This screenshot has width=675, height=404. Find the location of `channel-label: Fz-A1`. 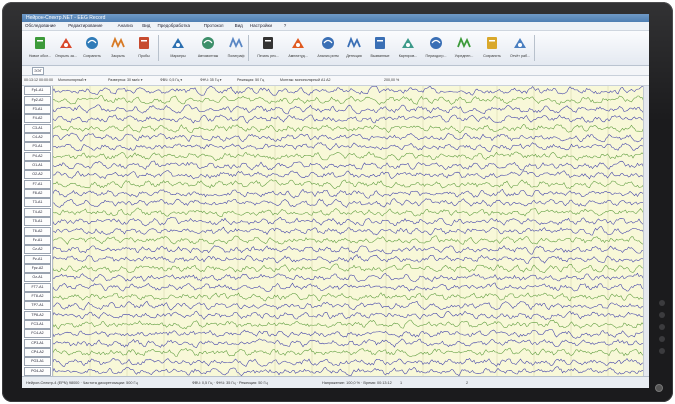

channel-label: Fz-A1 is located at coordinates (37, 240).